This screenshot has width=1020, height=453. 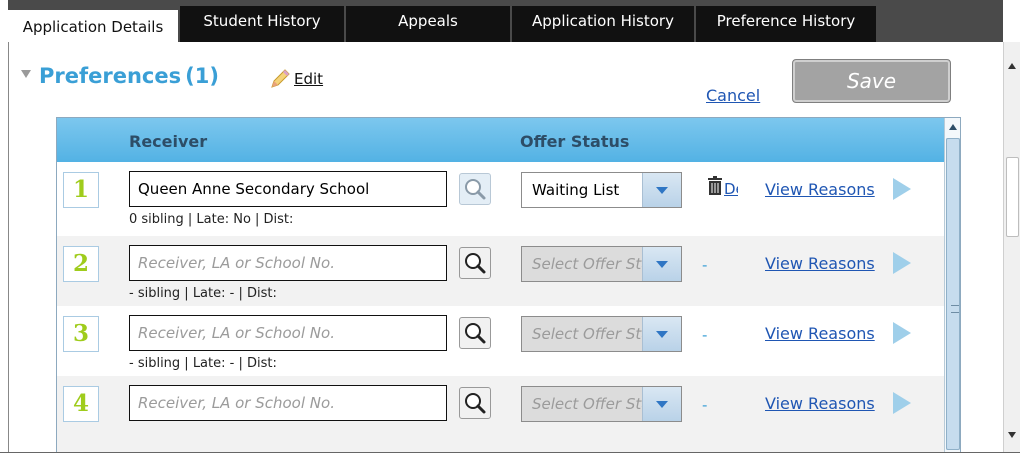 I want to click on collapse-triangle-icon, so click(x=26, y=74).